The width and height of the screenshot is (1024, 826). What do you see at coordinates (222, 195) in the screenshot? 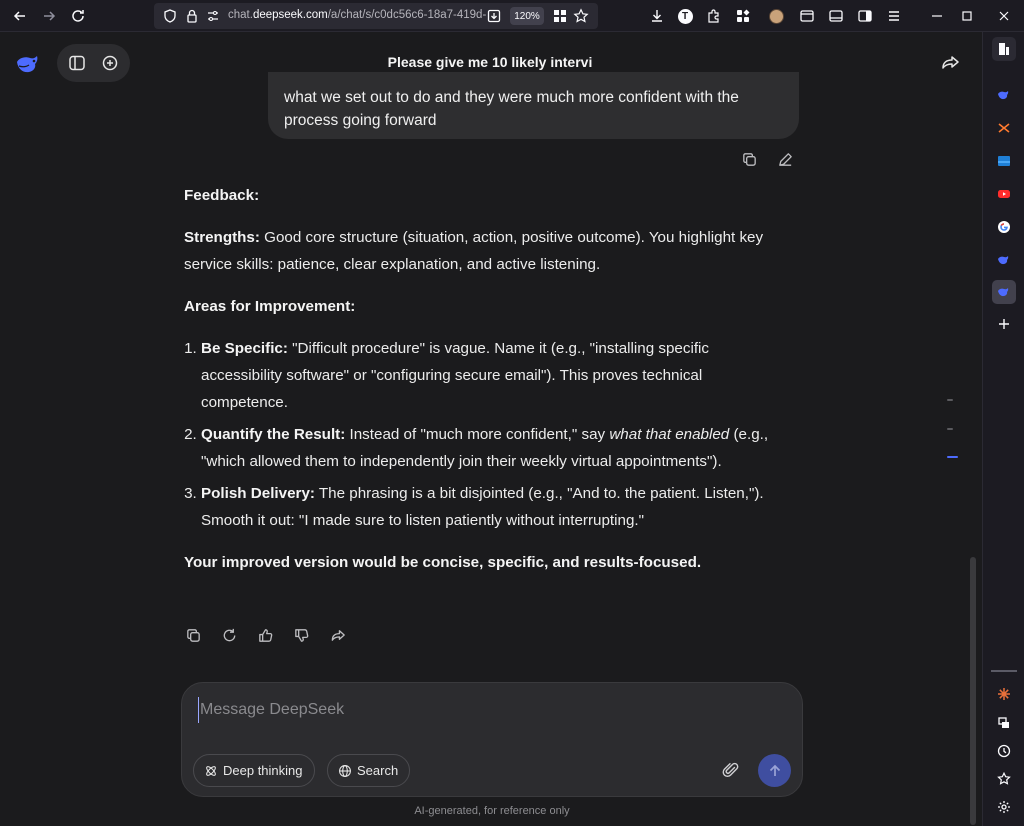
I see `answer-heading: Feedback:` at bounding box center [222, 195].